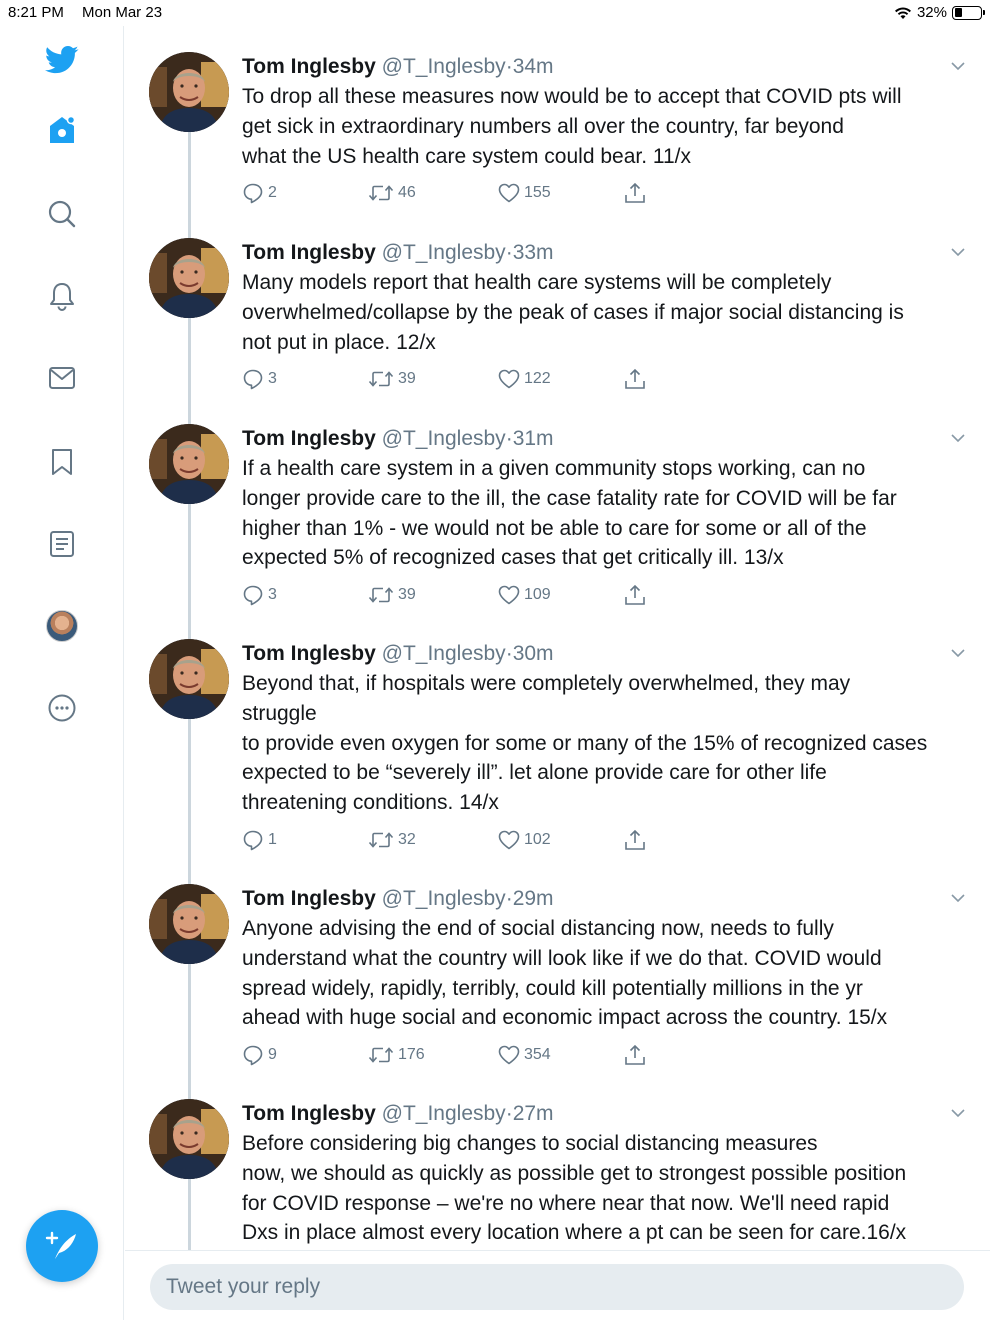 The width and height of the screenshot is (990, 1320). What do you see at coordinates (537, 379) in the screenshot?
I see `like-count: 122` at bounding box center [537, 379].